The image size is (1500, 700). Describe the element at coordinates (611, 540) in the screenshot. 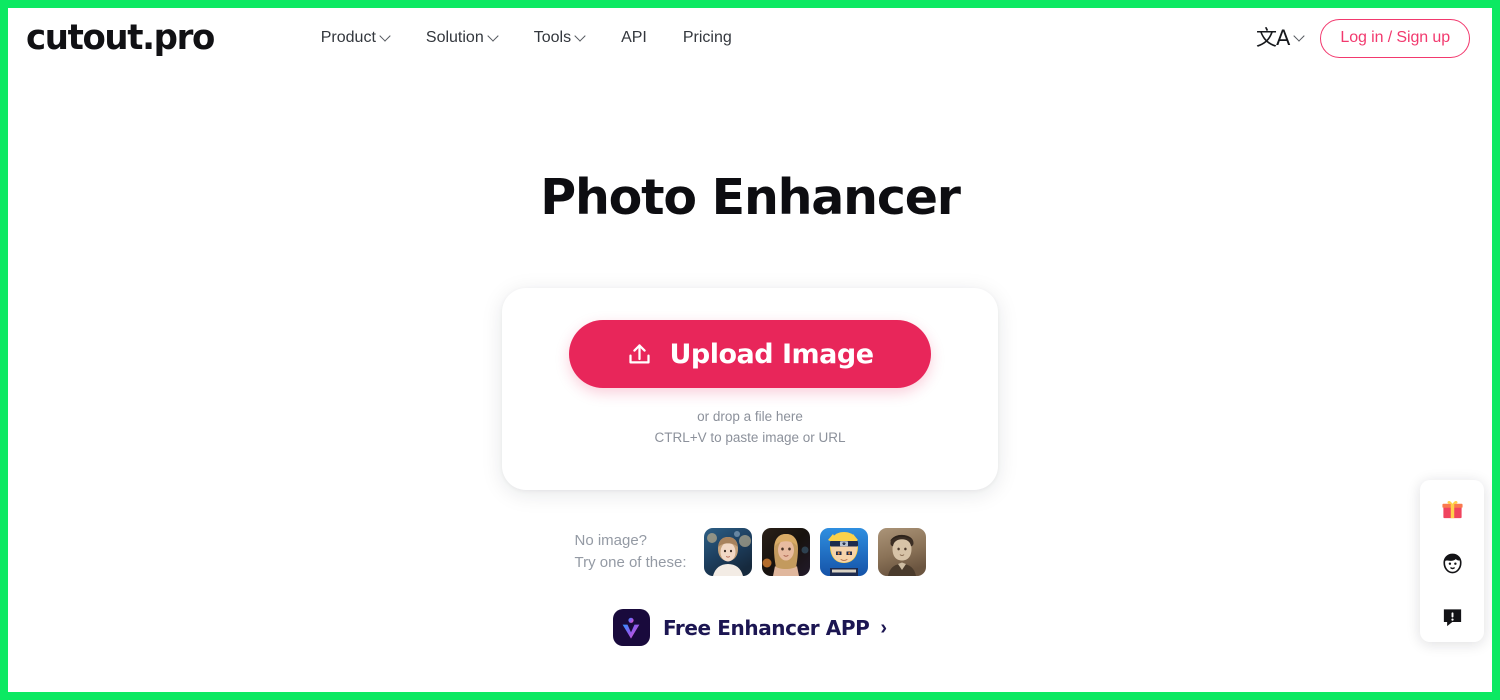

I see `sample-label-line1: No image?` at that location.